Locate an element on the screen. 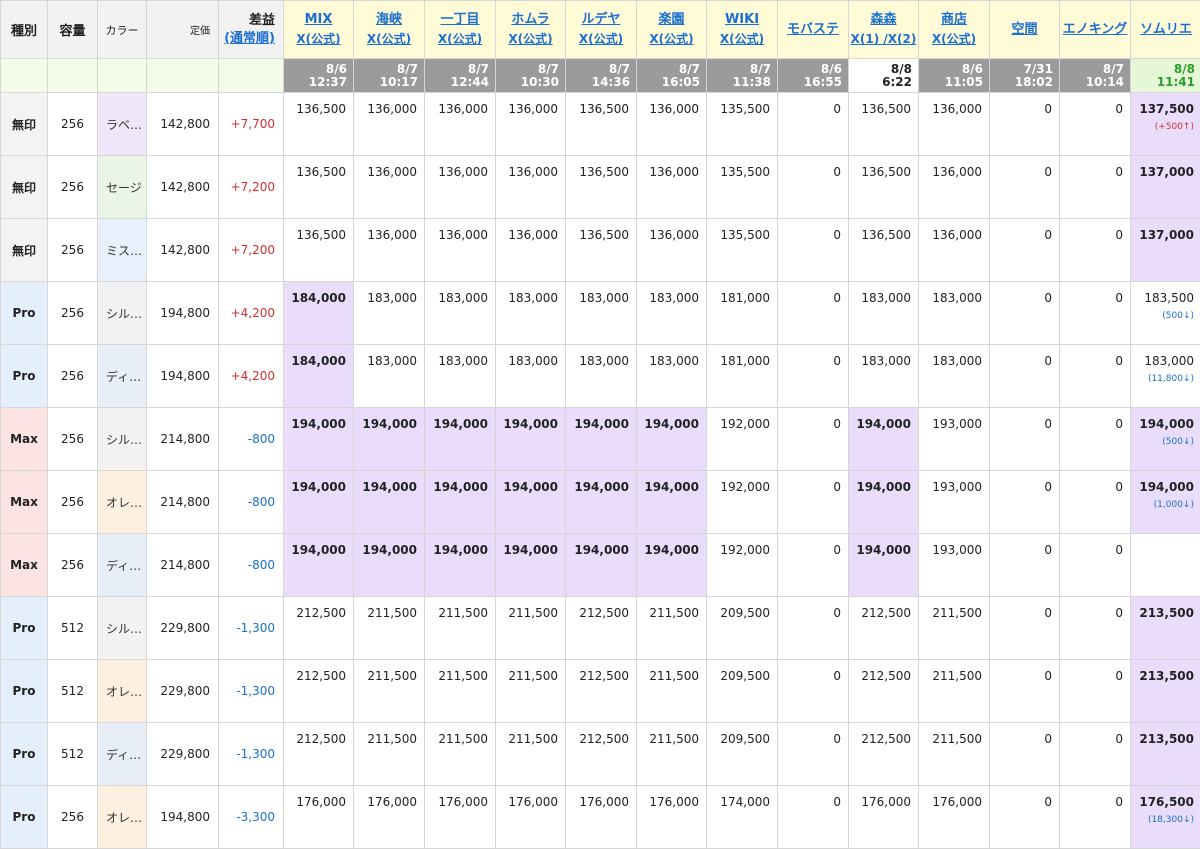 This screenshot has width=1200, height=849. shop-header-5: 楽園X(公式) is located at coordinates (672, 30).